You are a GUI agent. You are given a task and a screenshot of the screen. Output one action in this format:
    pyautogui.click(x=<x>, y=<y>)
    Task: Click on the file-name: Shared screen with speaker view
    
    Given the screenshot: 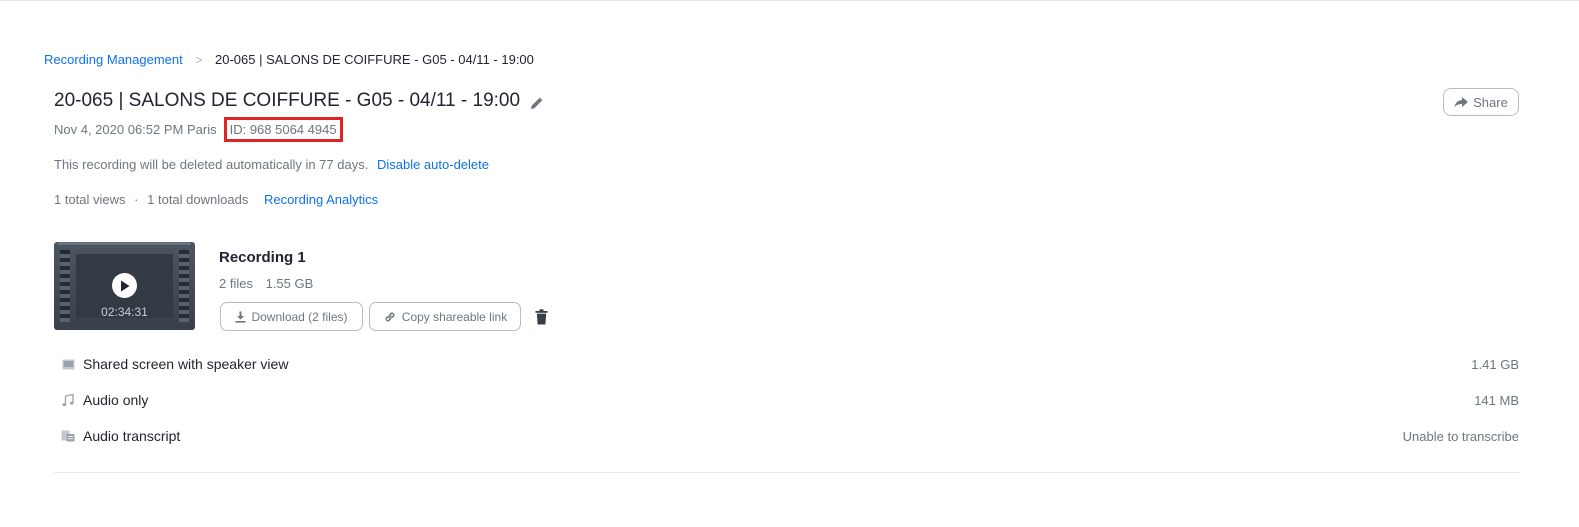 What is the action you would take?
    pyautogui.click(x=185, y=364)
    